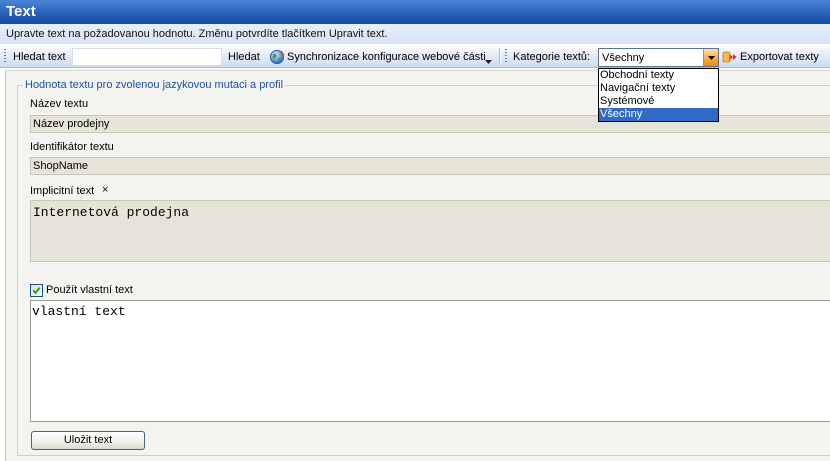  What do you see at coordinates (415, 12) in the screenshot?
I see `title-bar: Text` at bounding box center [415, 12].